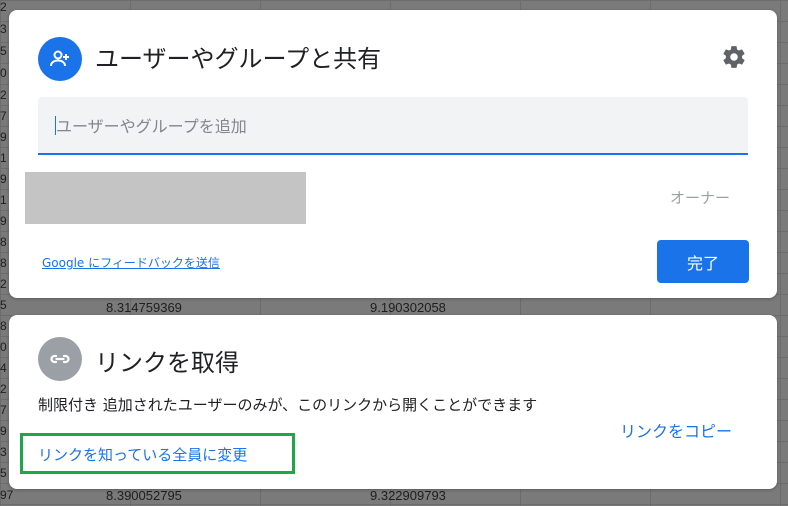 The width and height of the screenshot is (788, 506). What do you see at coordinates (157, 453) in the screenshot?
I see `highlight-annotation` at bounding box center [157, 453].